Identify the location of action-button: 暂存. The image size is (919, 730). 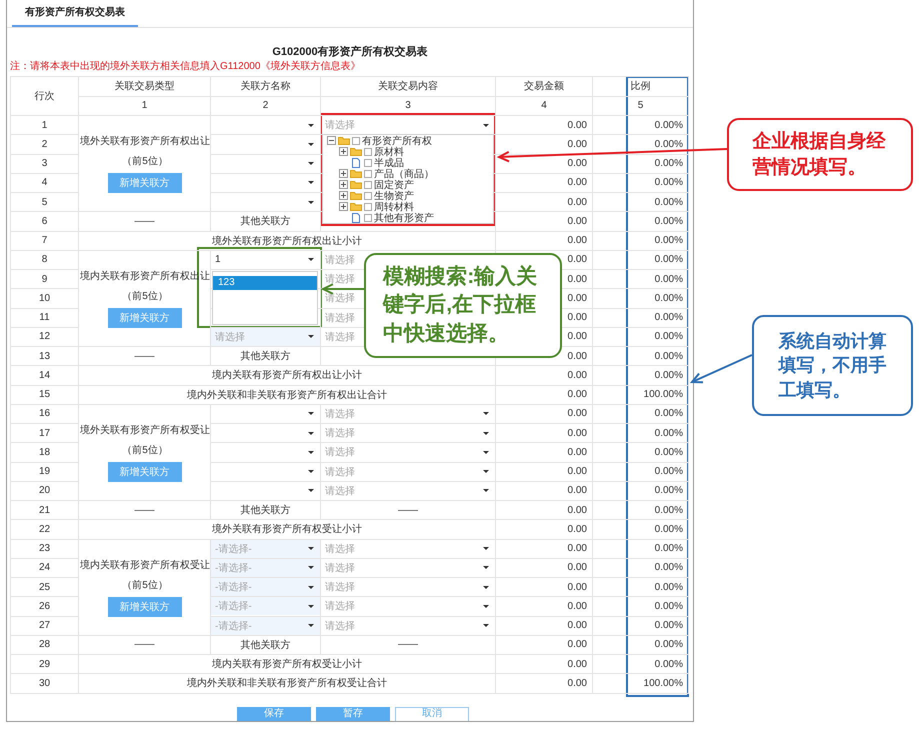
(353, 713).